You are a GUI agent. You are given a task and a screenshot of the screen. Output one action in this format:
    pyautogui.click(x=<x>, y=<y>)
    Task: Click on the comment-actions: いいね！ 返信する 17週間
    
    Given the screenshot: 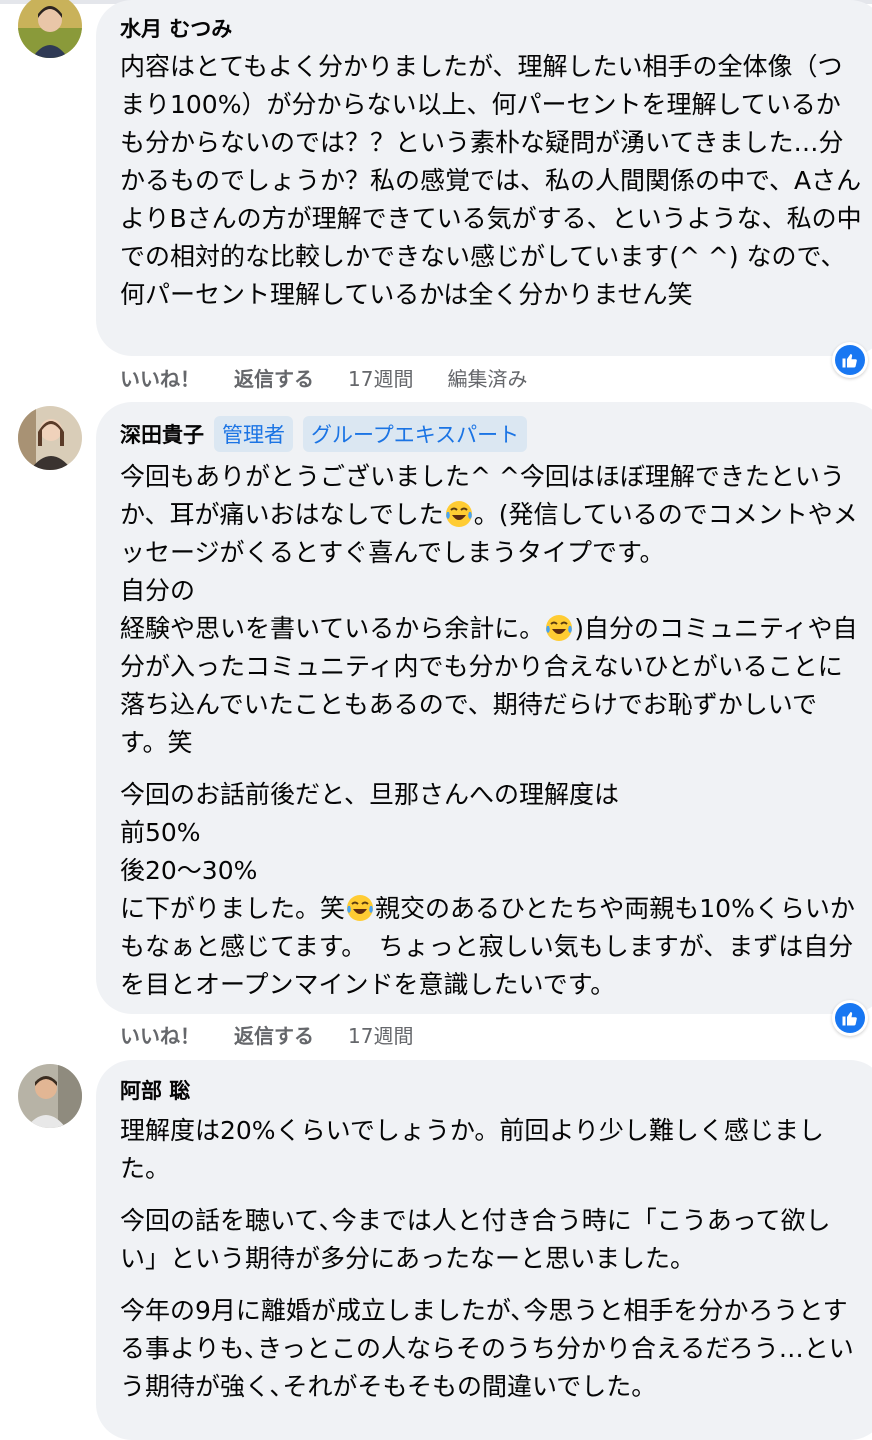 What is the action you would take?
    pyautogui.click(x=266, y=1034)
    